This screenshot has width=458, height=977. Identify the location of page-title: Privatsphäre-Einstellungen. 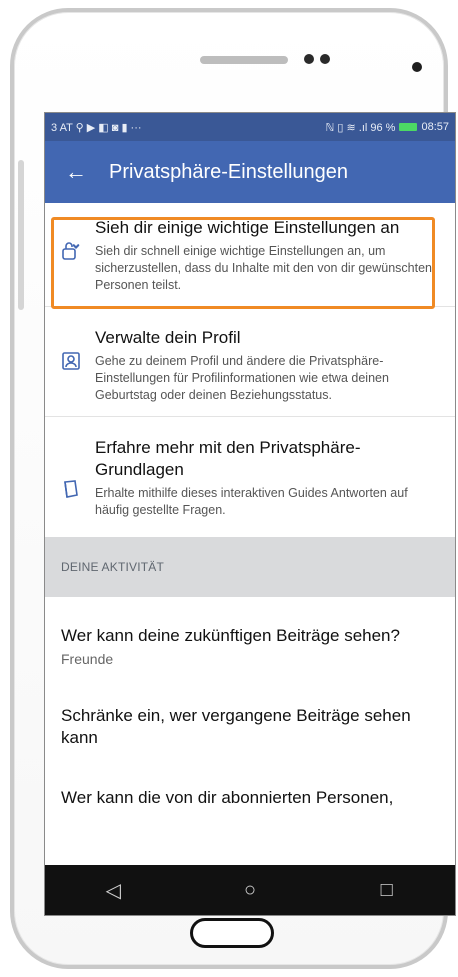
(229, 171).